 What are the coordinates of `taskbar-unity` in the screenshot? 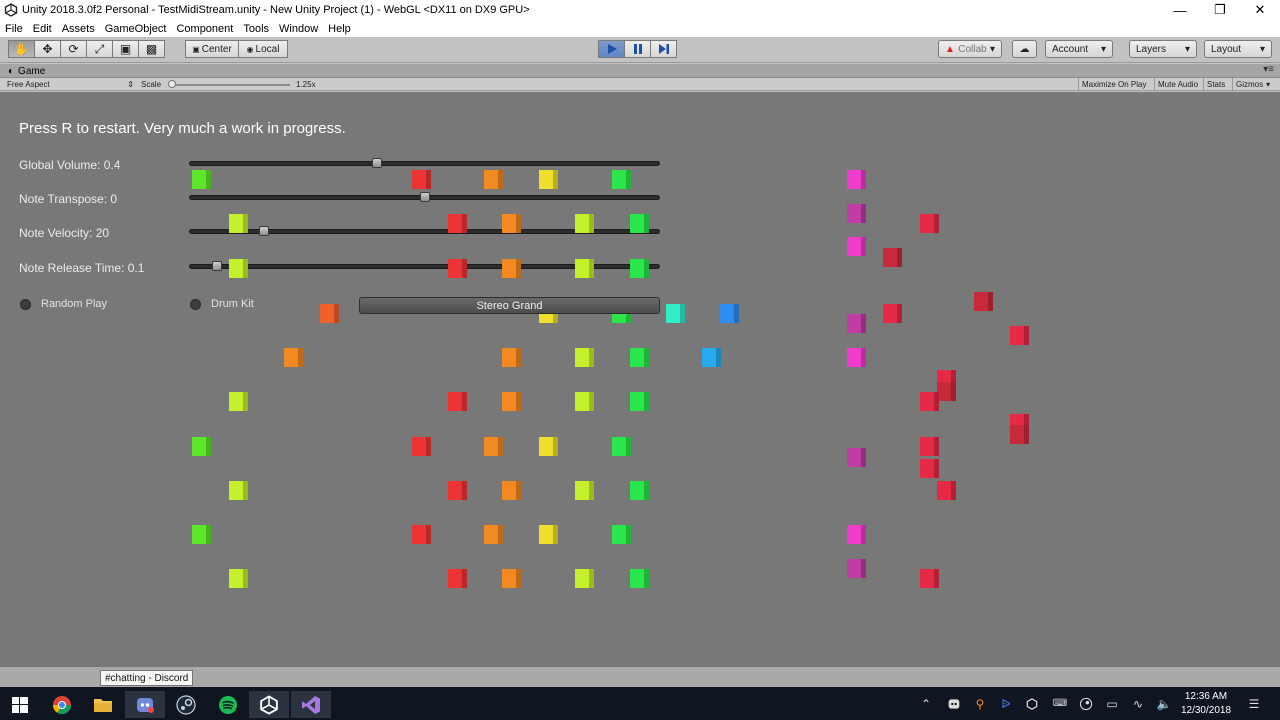 It's located at (269, 704).